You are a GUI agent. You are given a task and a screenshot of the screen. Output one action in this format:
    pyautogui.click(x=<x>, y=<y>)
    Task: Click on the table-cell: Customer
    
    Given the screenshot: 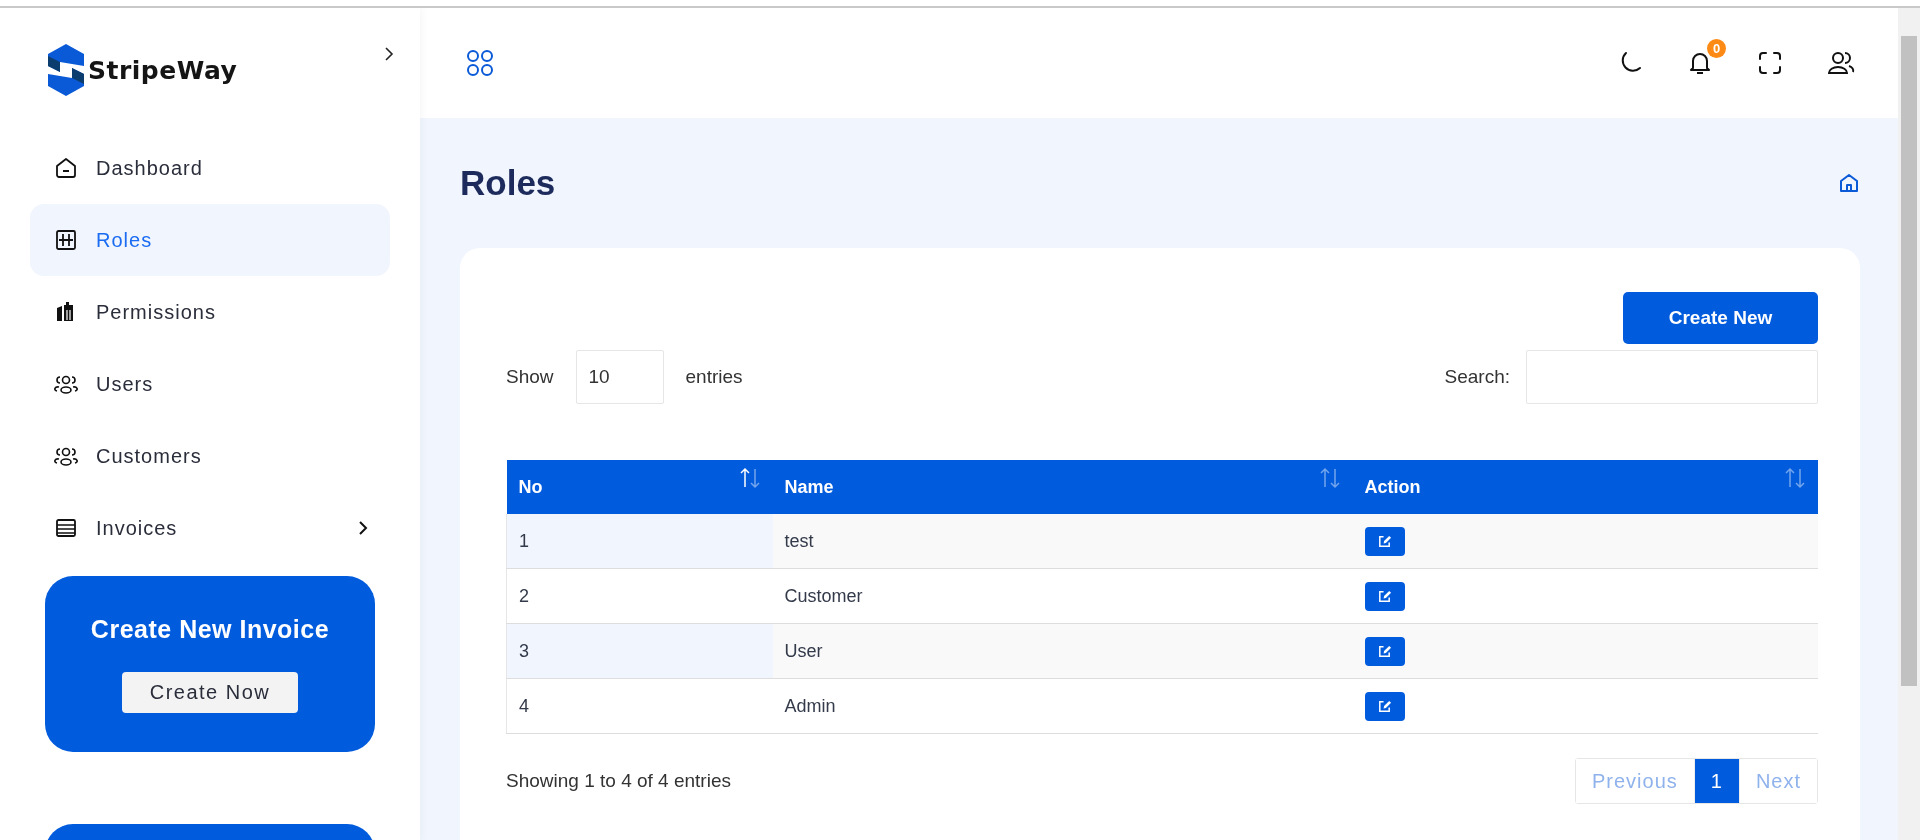 What is the action you would take?
    pyautogui.click(x=823, y=595)
    